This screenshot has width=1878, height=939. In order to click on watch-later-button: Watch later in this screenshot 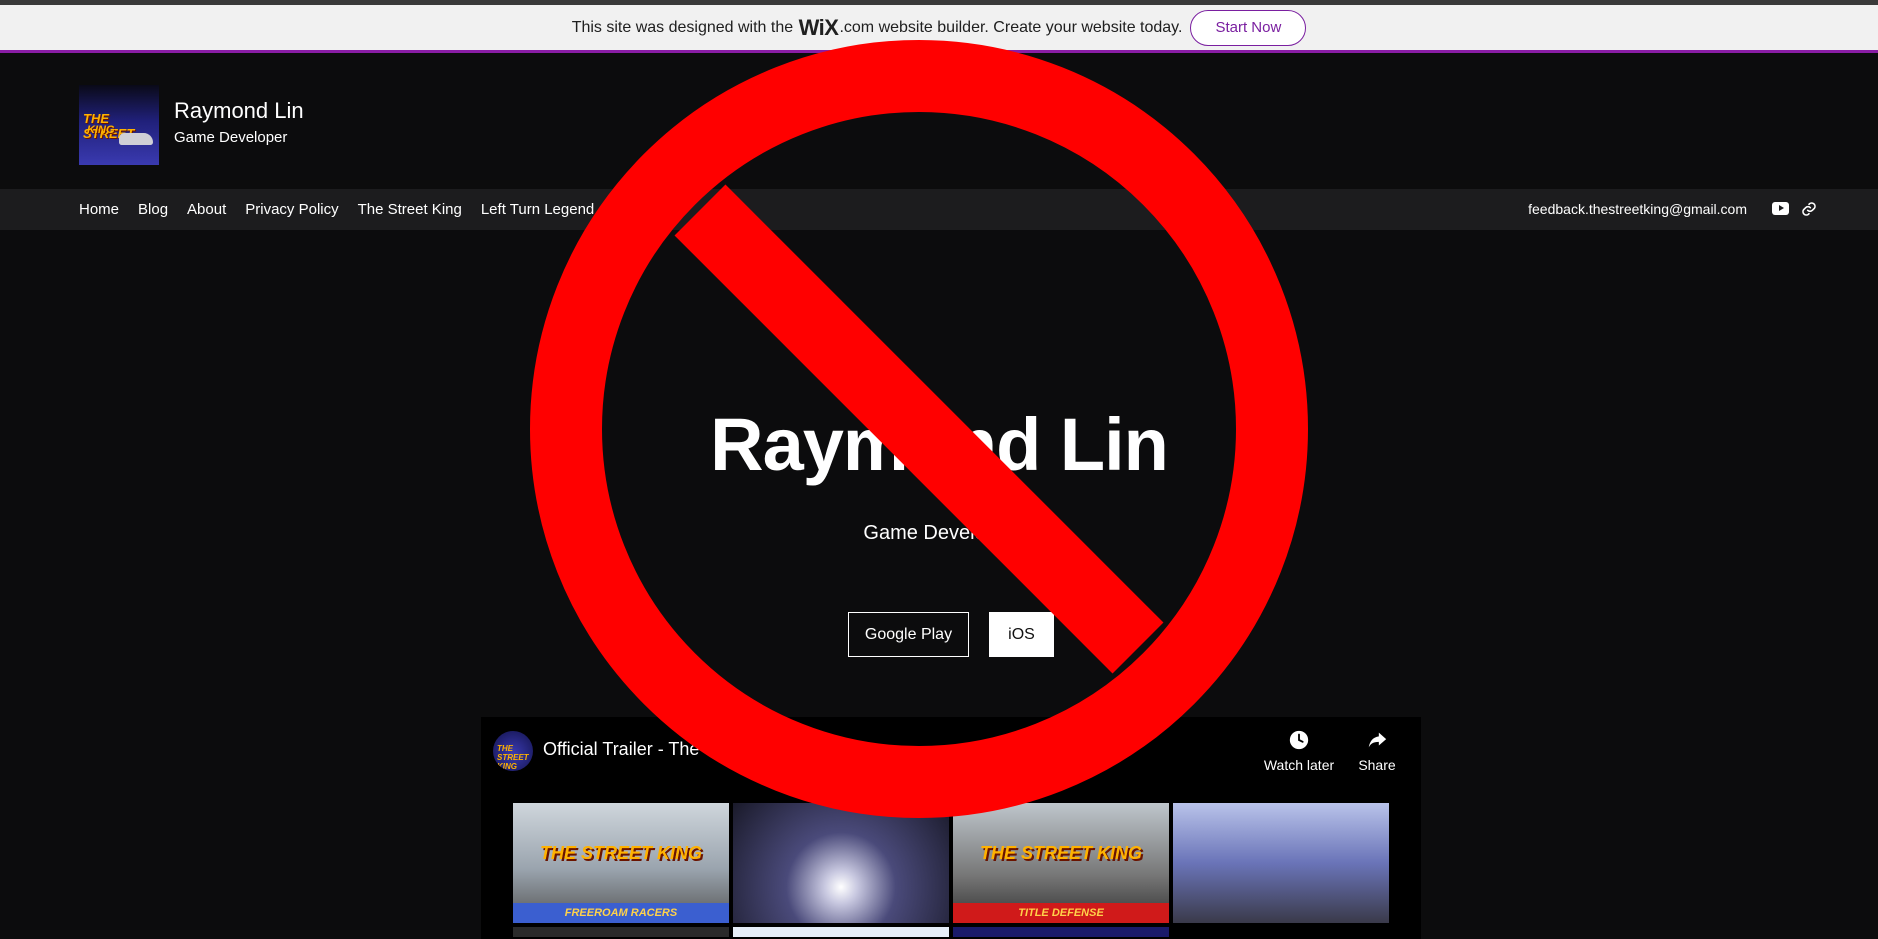, I will do `click(1299, 751)`.